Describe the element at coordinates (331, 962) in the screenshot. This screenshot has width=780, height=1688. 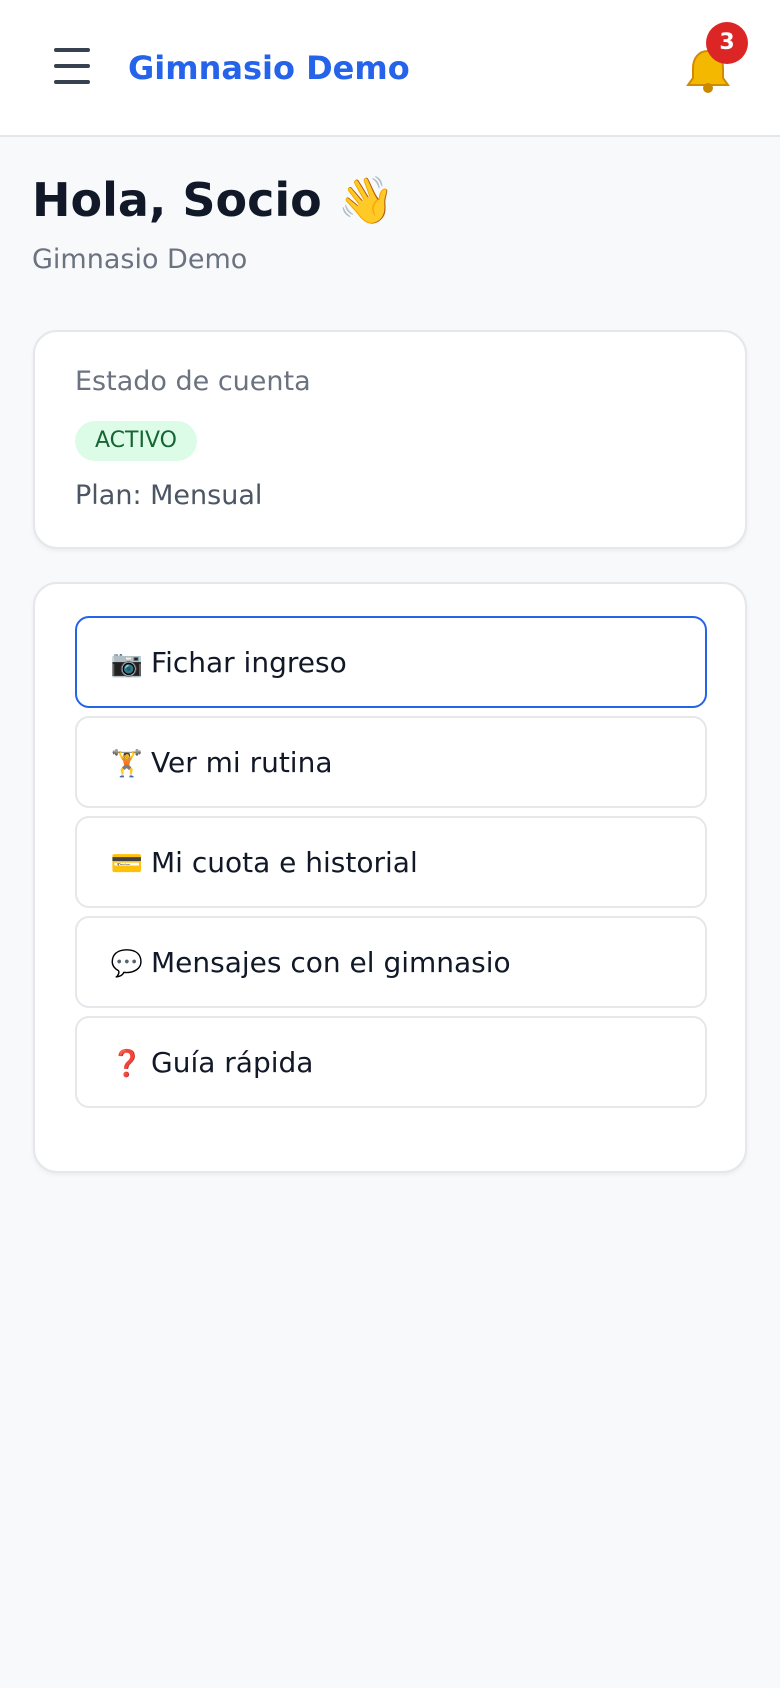
I see `messages-label: Mensajes con el gimnasio` at that location.